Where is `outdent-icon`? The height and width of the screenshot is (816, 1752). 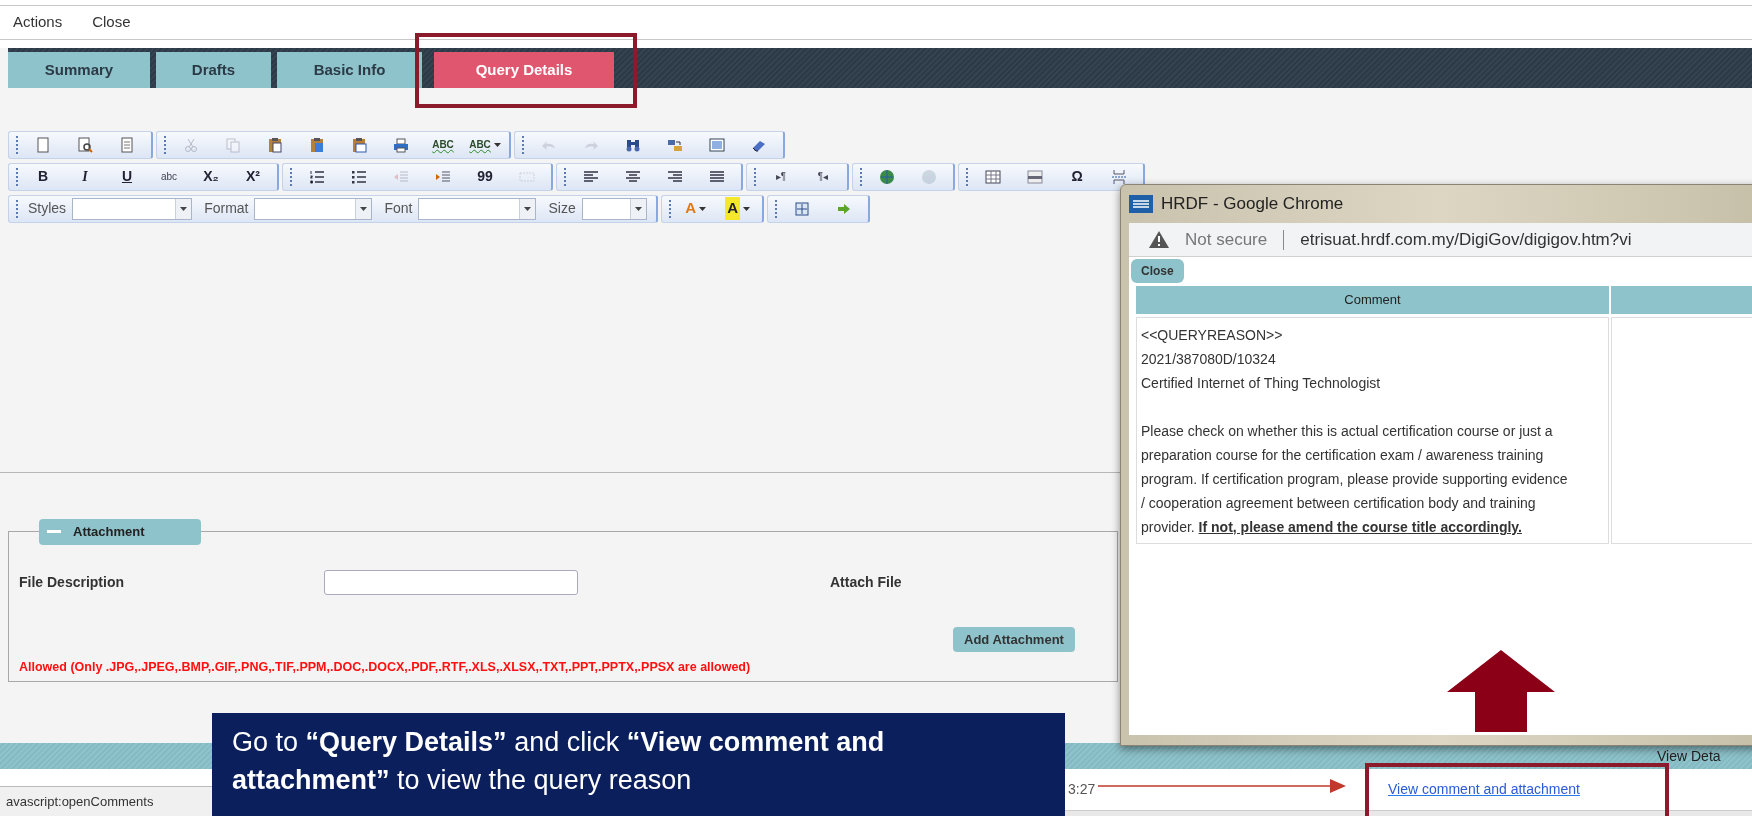
outdent-icon is located at coordinates (401, 176).